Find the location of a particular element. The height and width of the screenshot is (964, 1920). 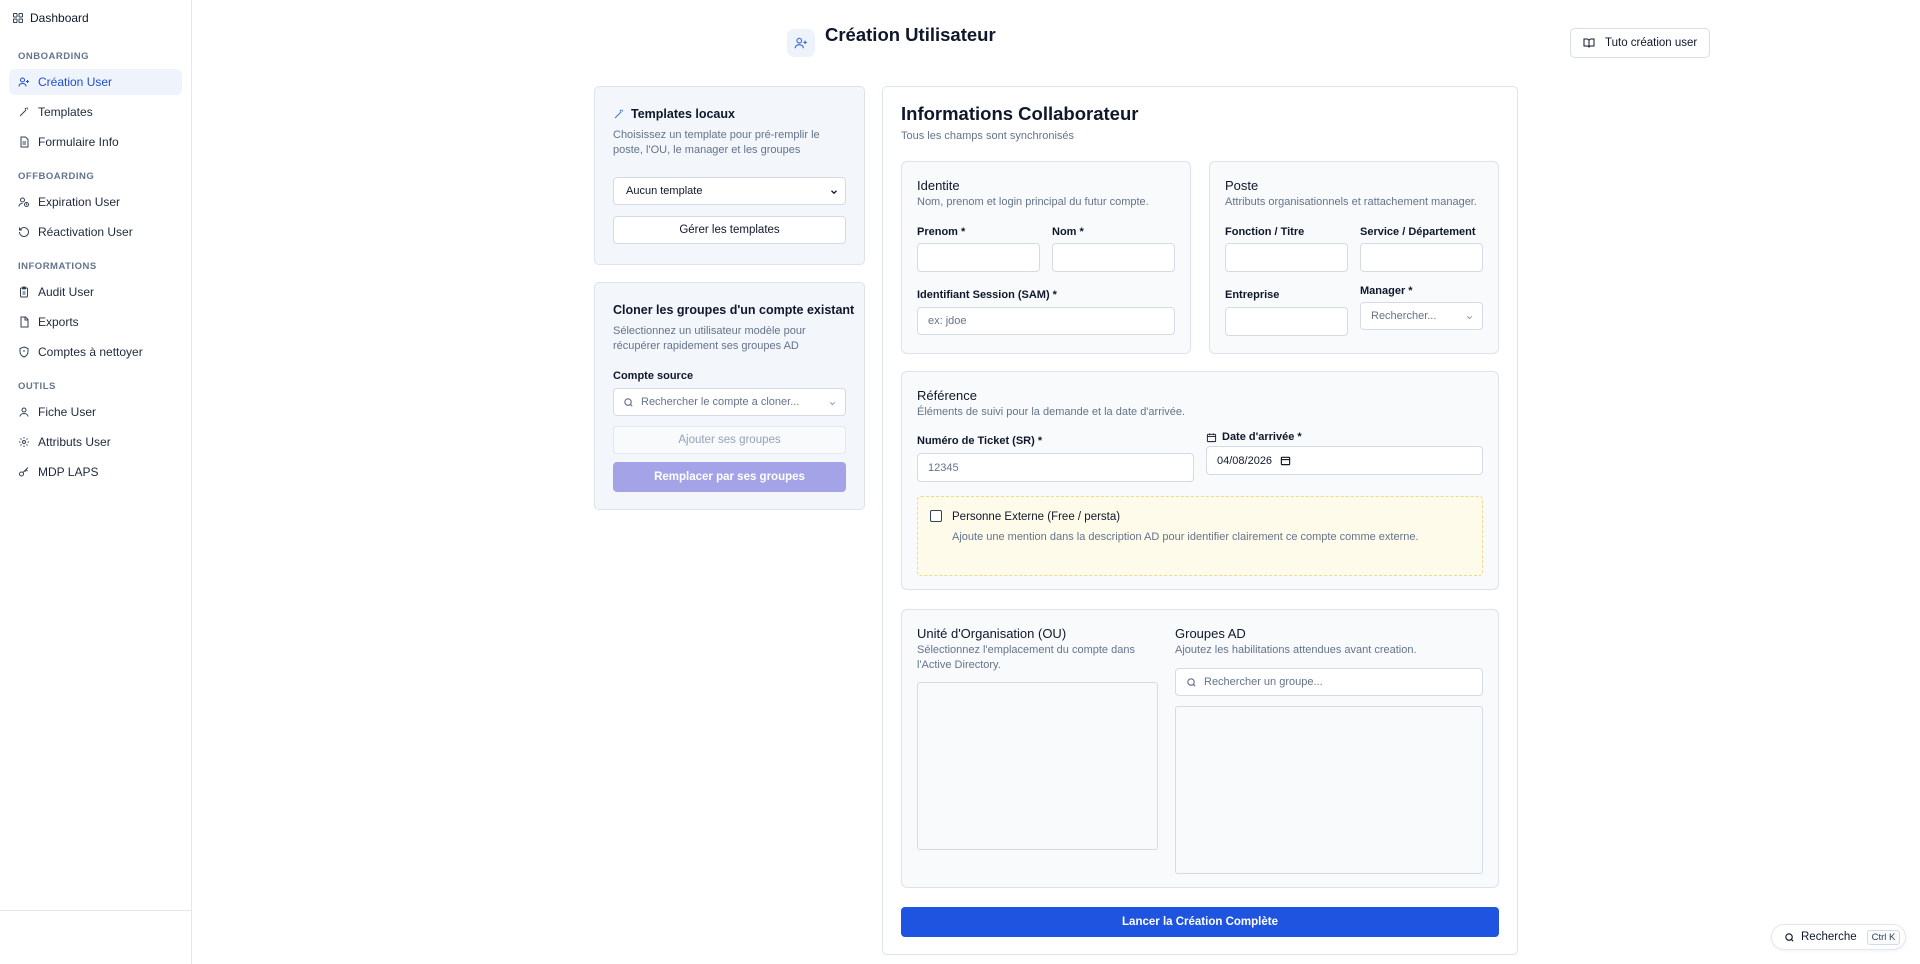

nom-input is located at coordinates (1113, 257).